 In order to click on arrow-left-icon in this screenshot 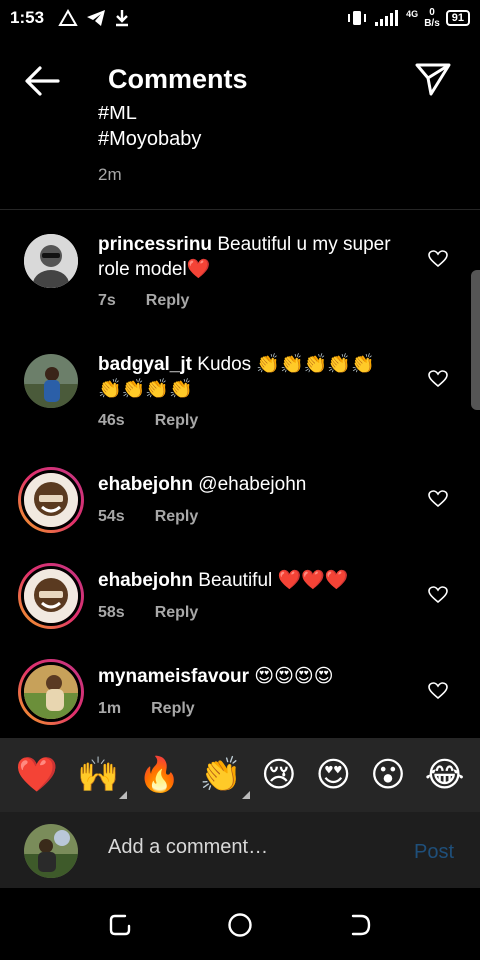, I will do `click(42, 81)`.